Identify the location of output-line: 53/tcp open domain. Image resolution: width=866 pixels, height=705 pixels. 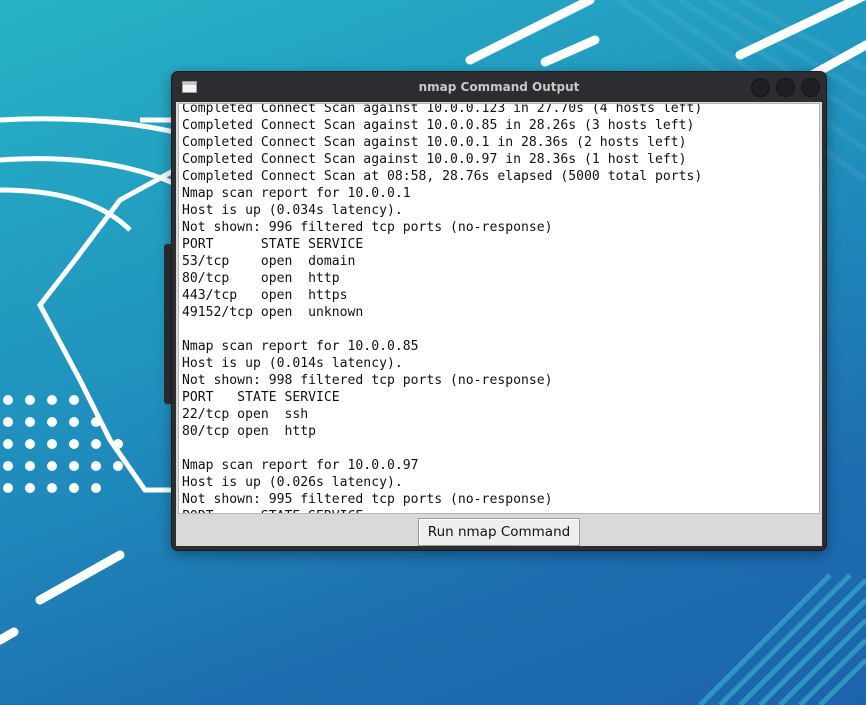
(269, 261).